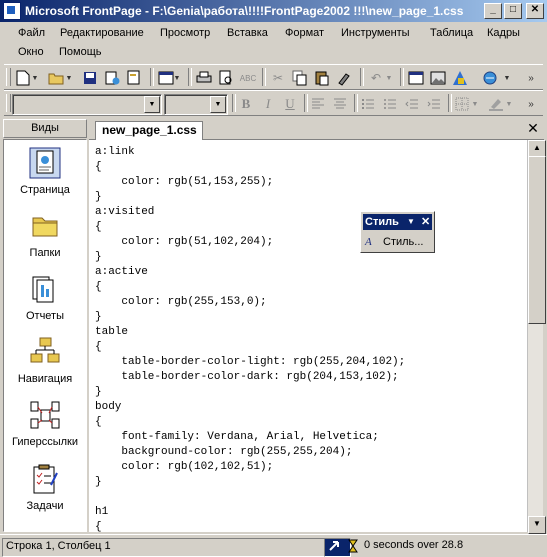 This screenshot has width=547, height=557. What do you see at coordinates (490, 78) in the screenshot?
I see `hyperlink-icon` at bounding box center [490, 78].